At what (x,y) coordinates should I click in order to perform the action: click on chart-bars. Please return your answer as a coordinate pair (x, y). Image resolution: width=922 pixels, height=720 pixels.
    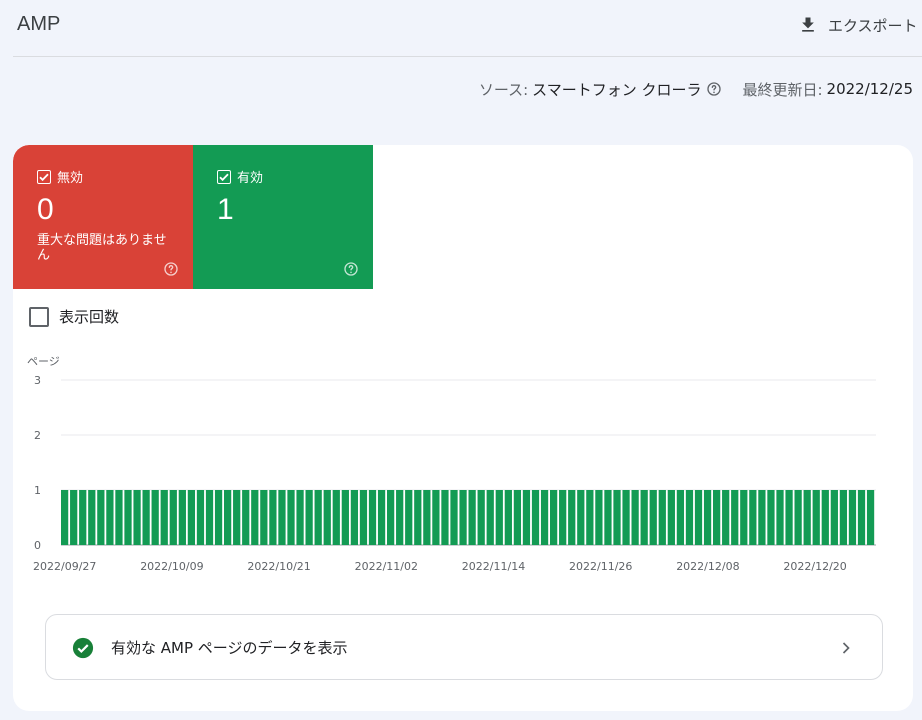
    Looking at the image, I should click on (468, 517).